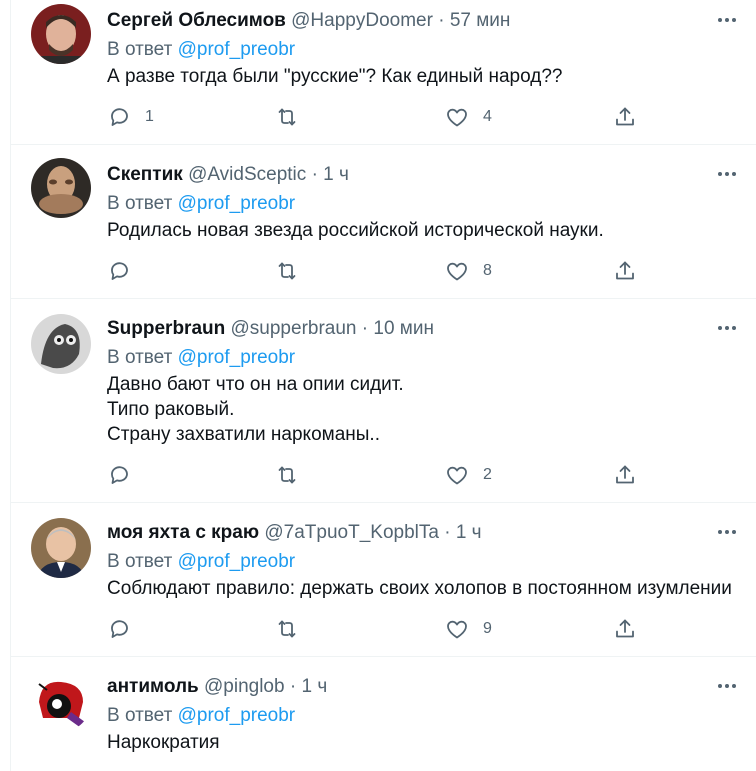  What do you see at coordinates (351, 532) in the screenshot?
I see `user-handle: @7aTpuoT_KopblTa` at bounding box center [351, 532].